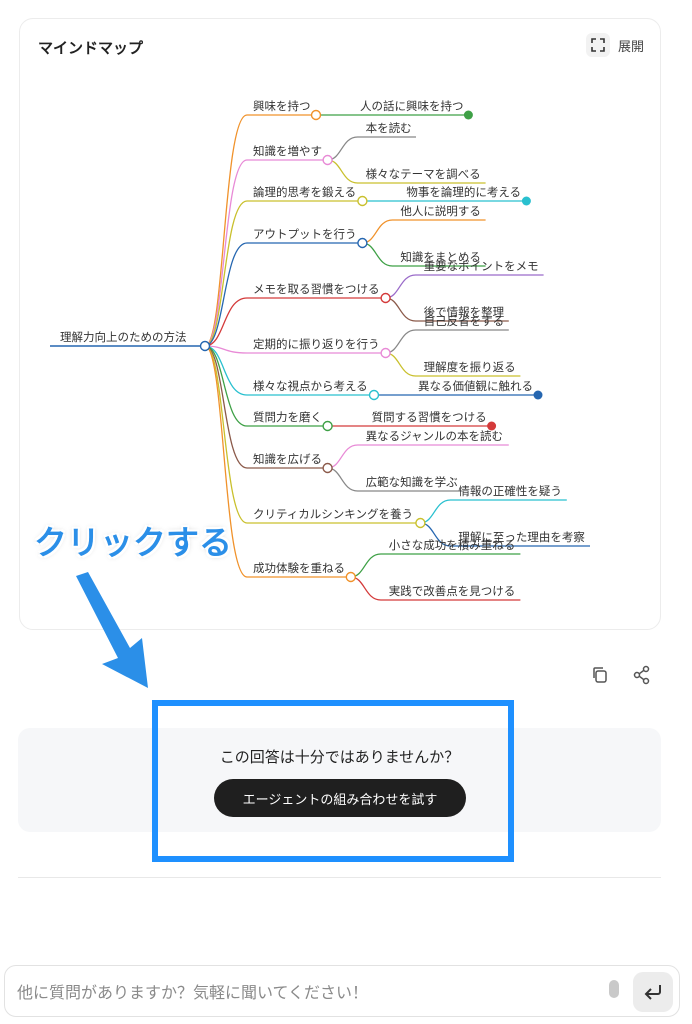 Image resolution: width=692 pixels, height=1024 pixels. I want to click on mindmap-branch: クリティカルシンキングを養う, so click(333, 514).